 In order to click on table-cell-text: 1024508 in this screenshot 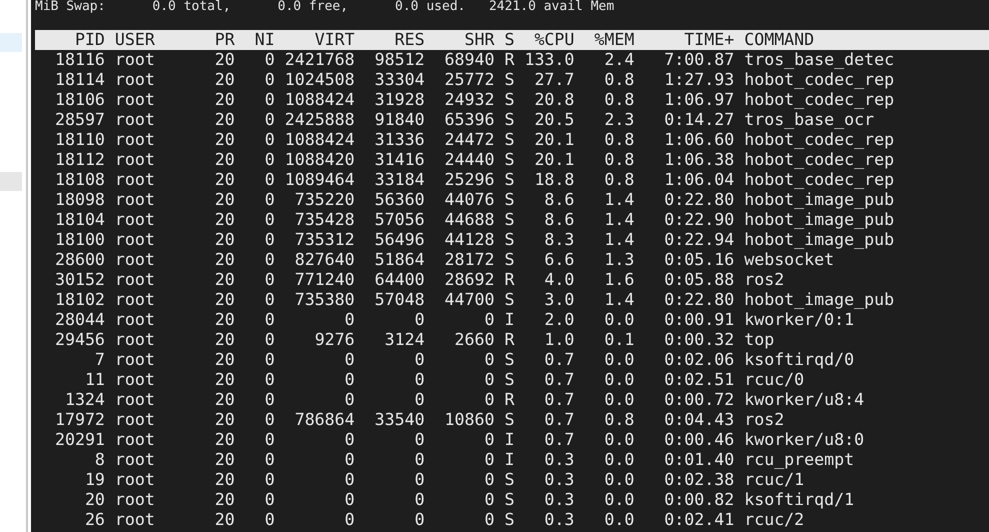, I will do `click(319, 80)`.